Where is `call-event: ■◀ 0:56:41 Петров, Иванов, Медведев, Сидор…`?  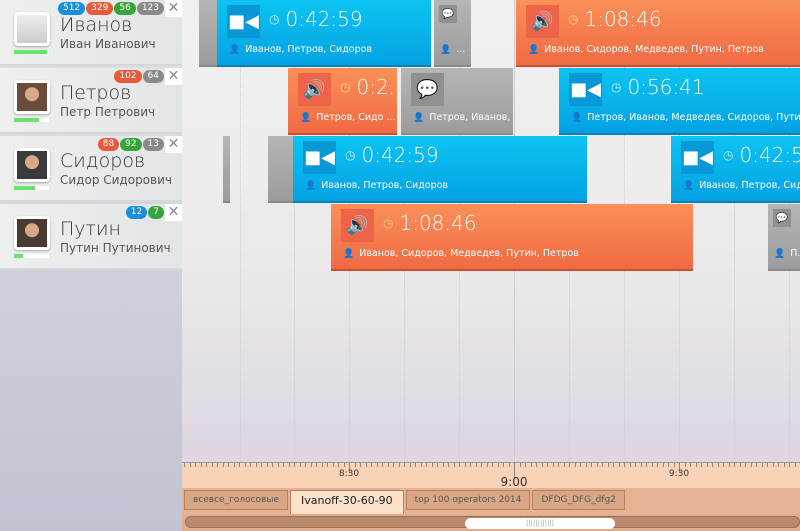 call-event: ■◀ 0:56:41 Петров, Иванов, Медведев, Сидор… is located at coordinates (679, 101).